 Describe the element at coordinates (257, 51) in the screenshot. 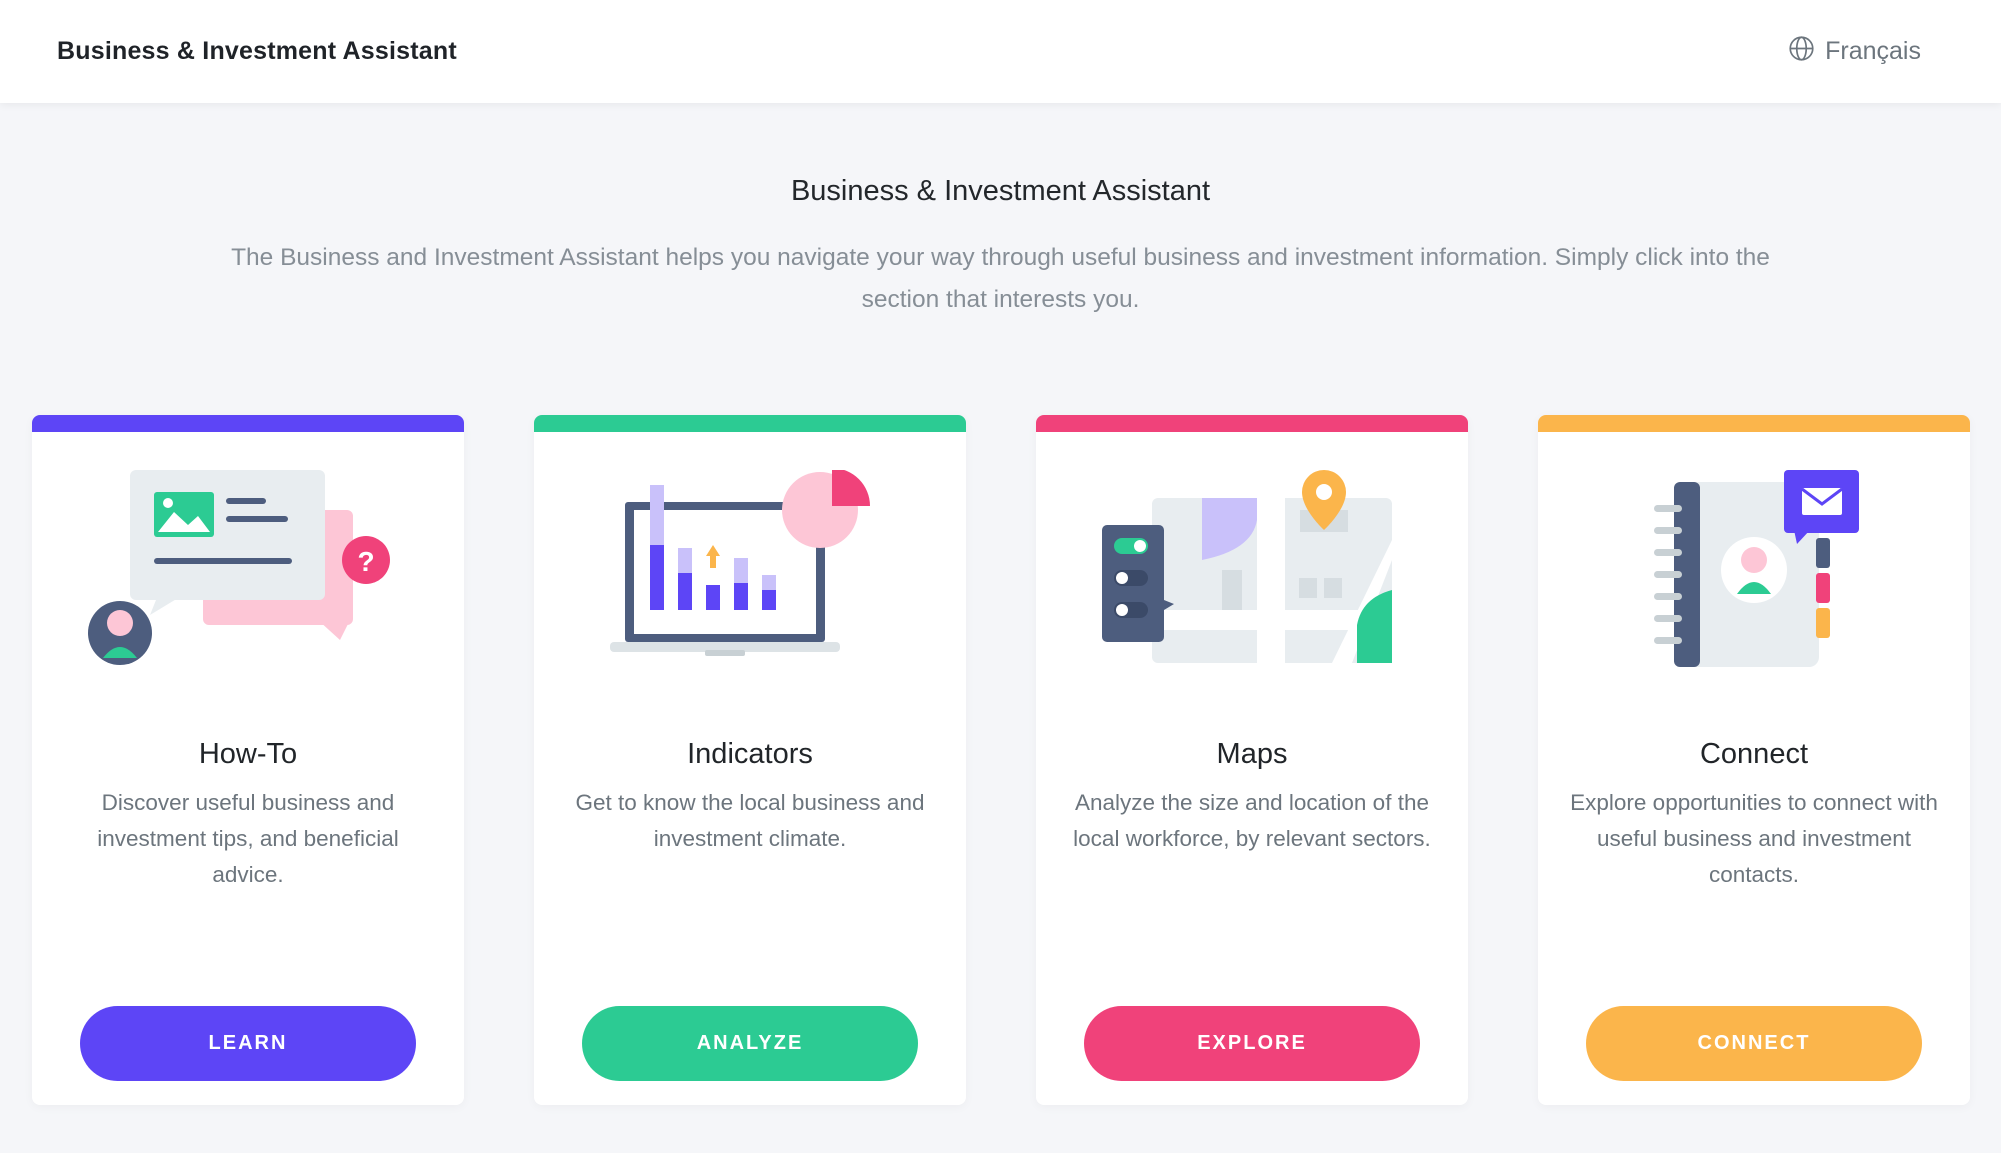

I see `app-title: Business & Investment Assistant` at that location.